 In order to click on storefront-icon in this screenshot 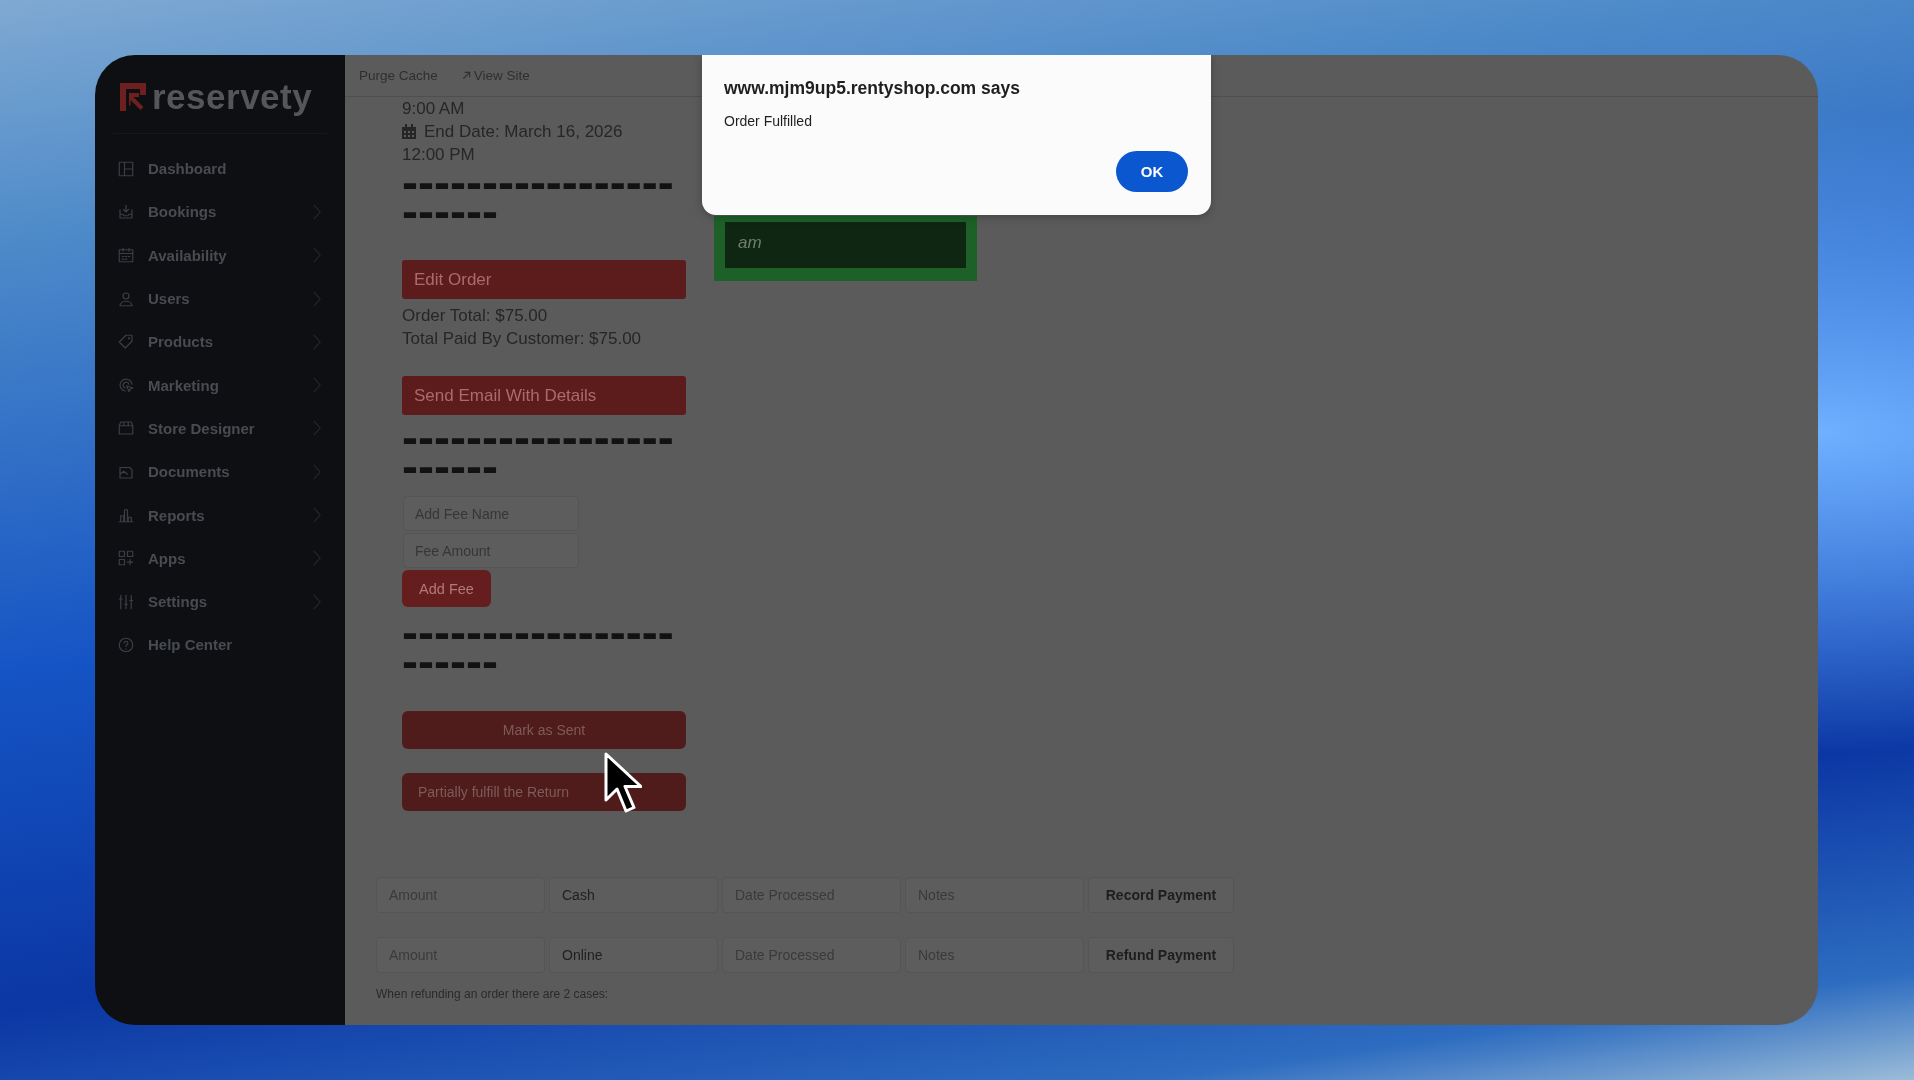, I will do `click(126, 428)`.